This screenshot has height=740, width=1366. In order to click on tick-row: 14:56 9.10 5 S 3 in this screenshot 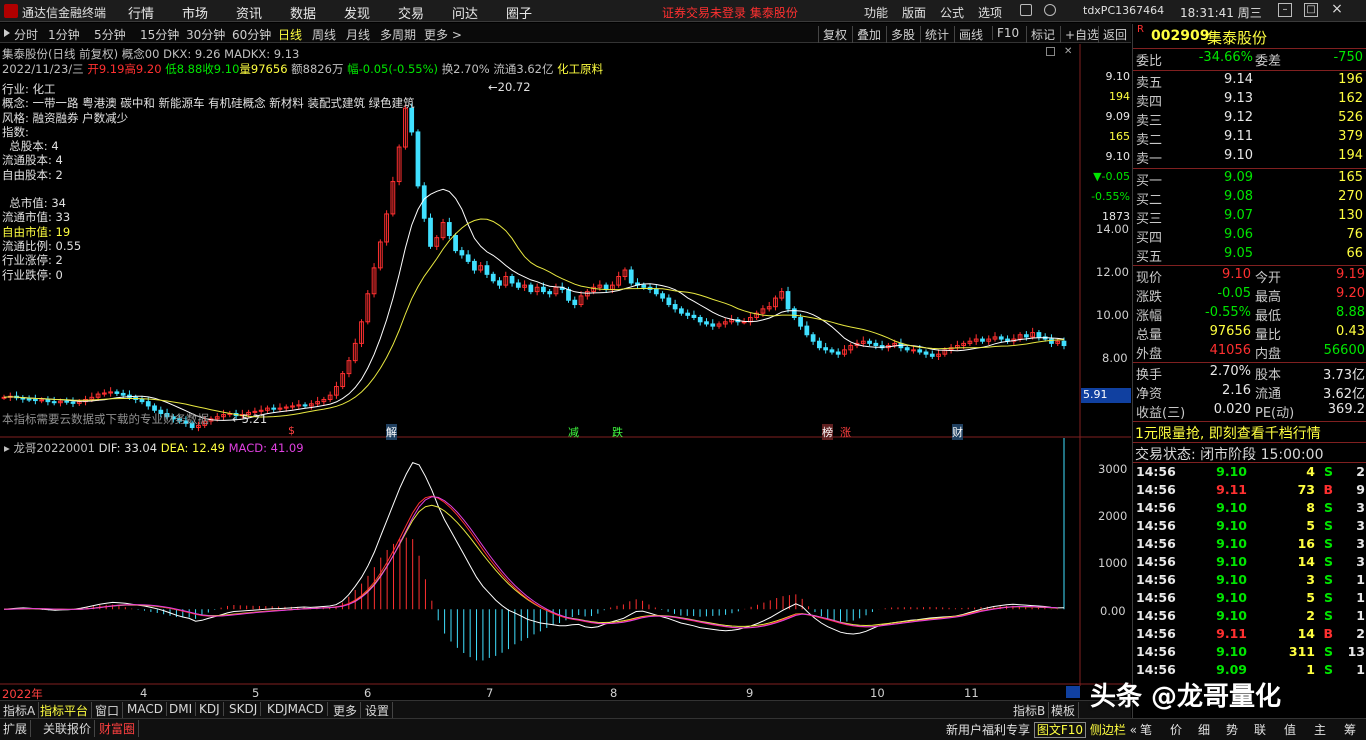, I will do `click(1249, 527)`.